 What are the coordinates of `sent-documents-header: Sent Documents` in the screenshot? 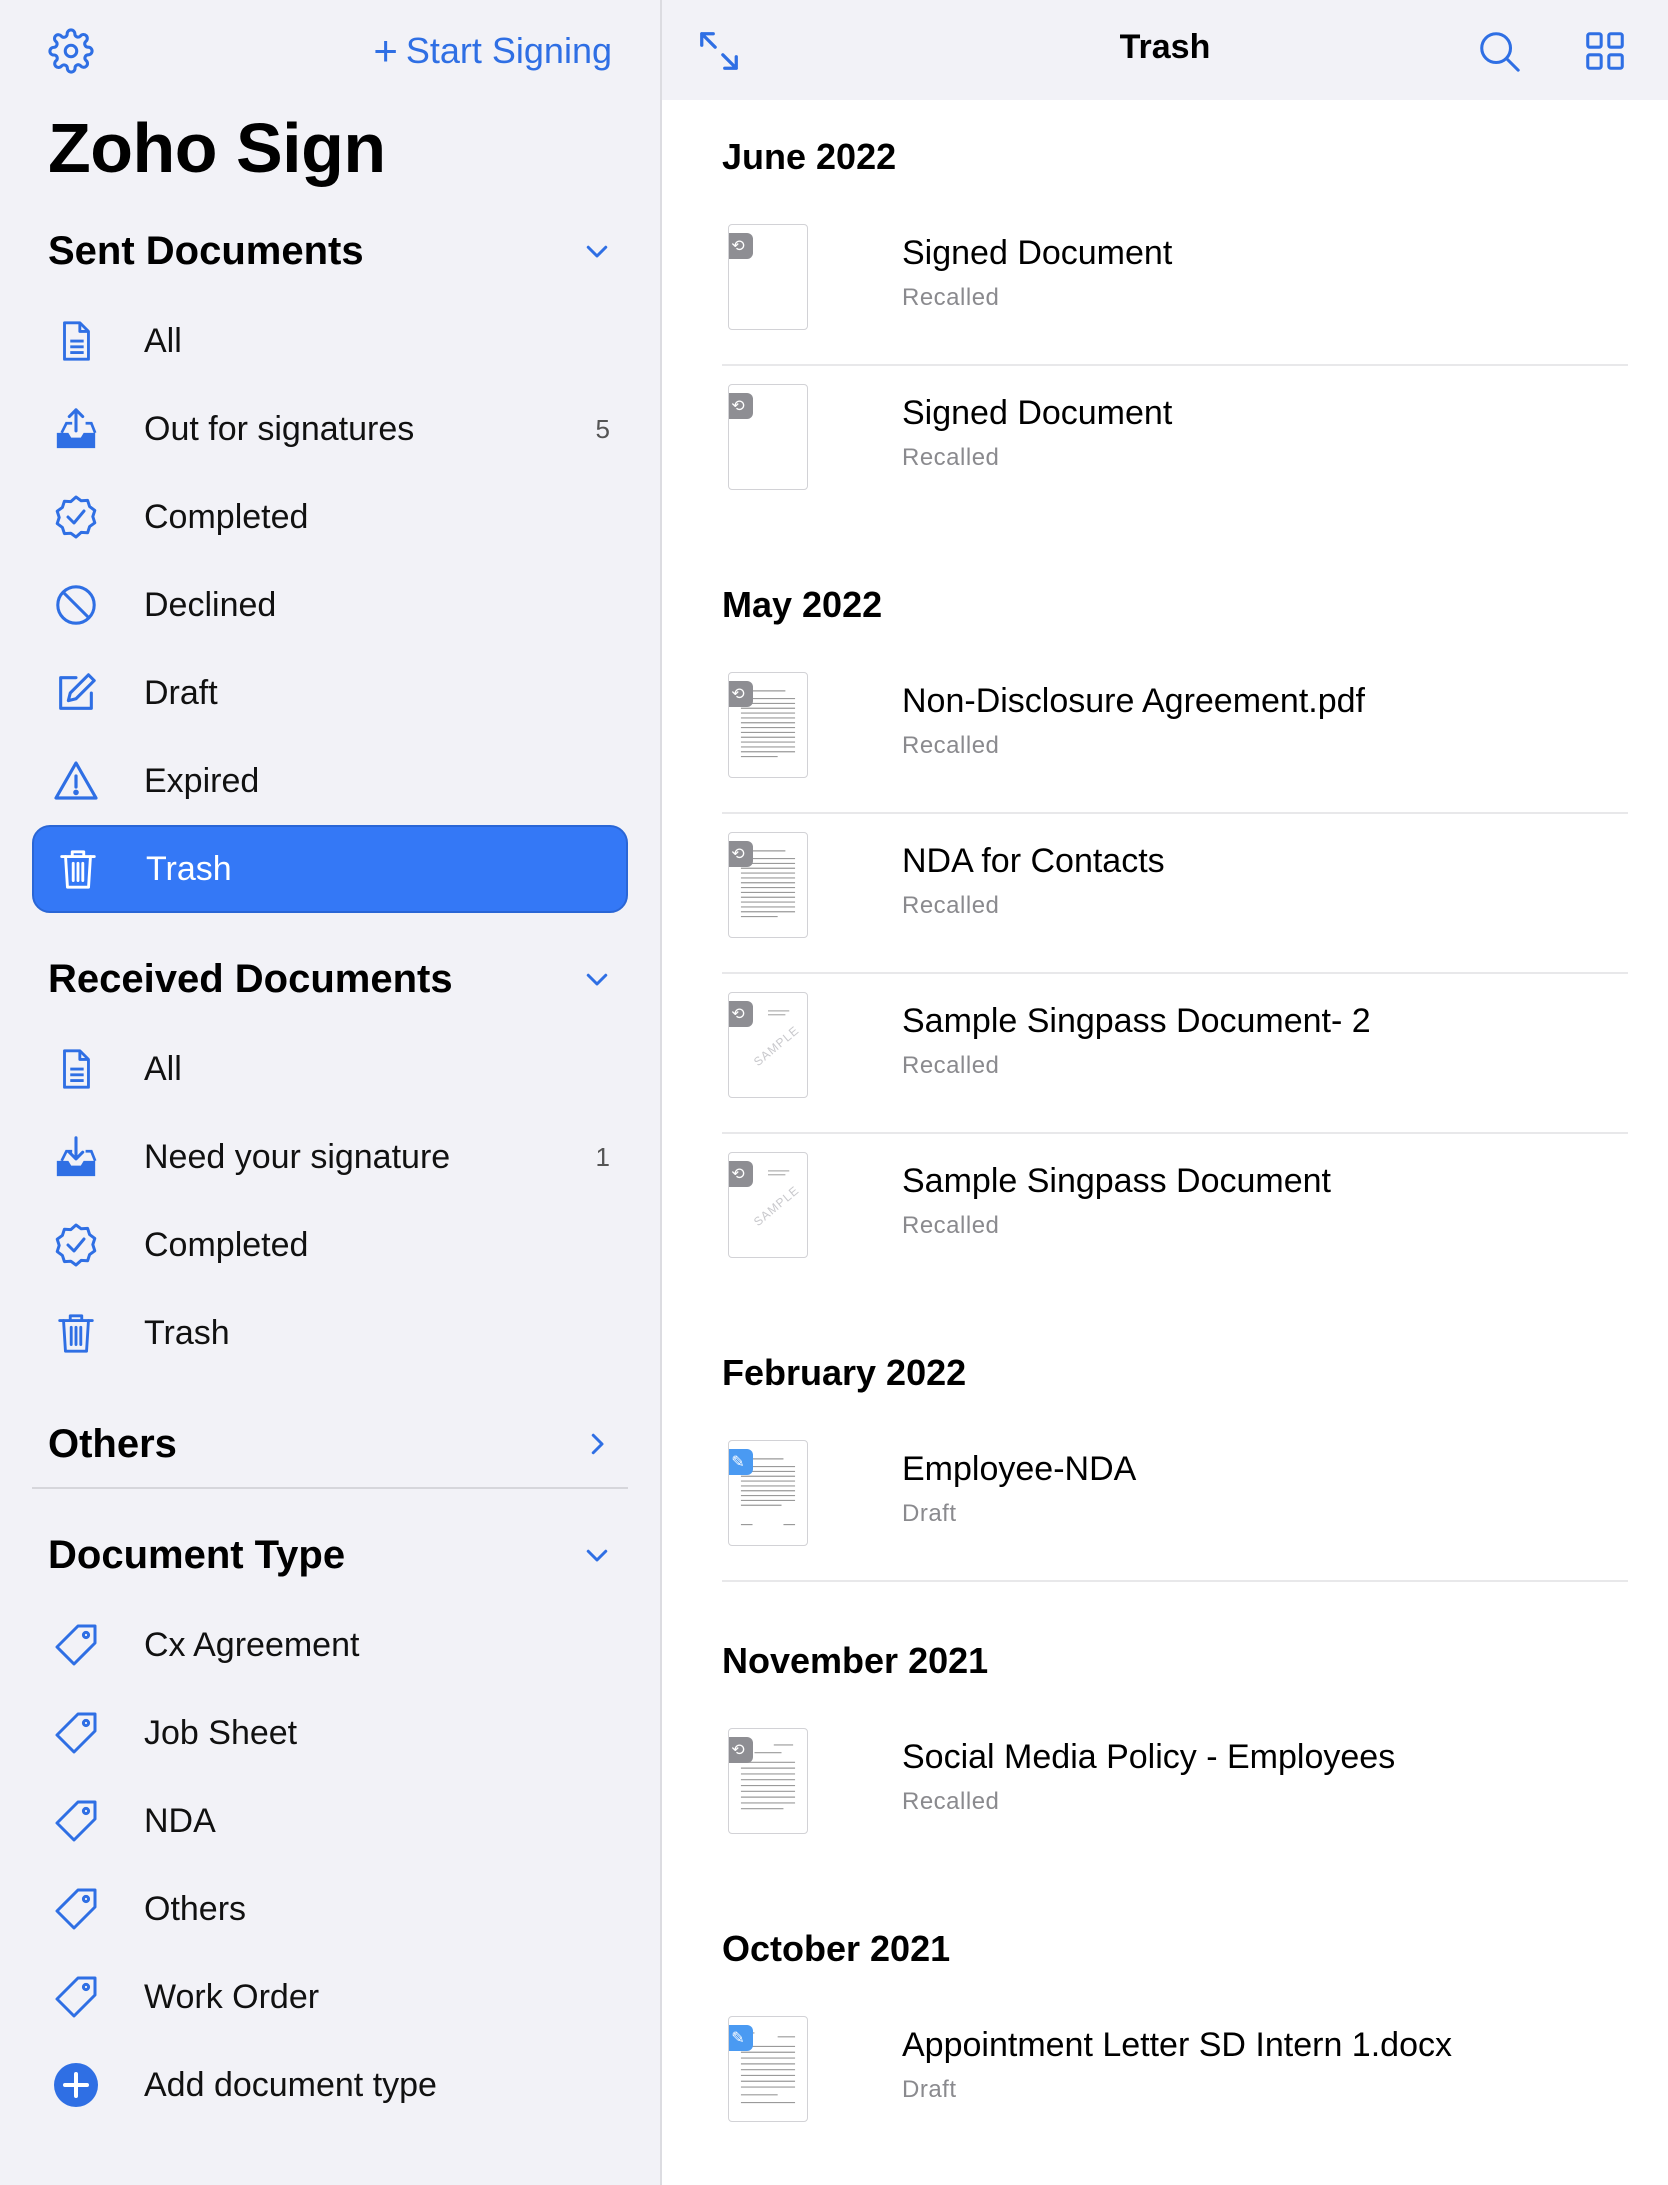 It's located at (330, 251).